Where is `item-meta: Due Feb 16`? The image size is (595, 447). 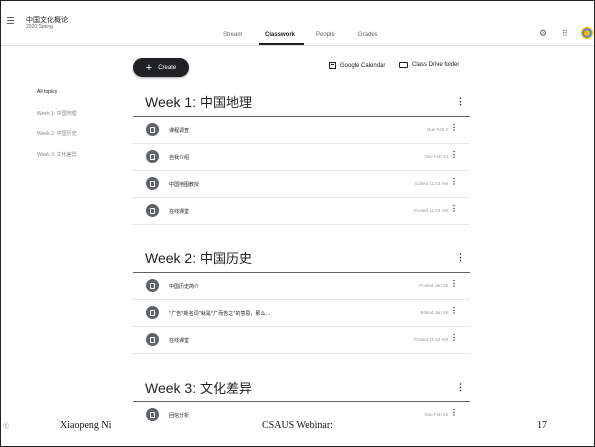 item-meta: Due Feb 16 is located at coordinates (436, 414).